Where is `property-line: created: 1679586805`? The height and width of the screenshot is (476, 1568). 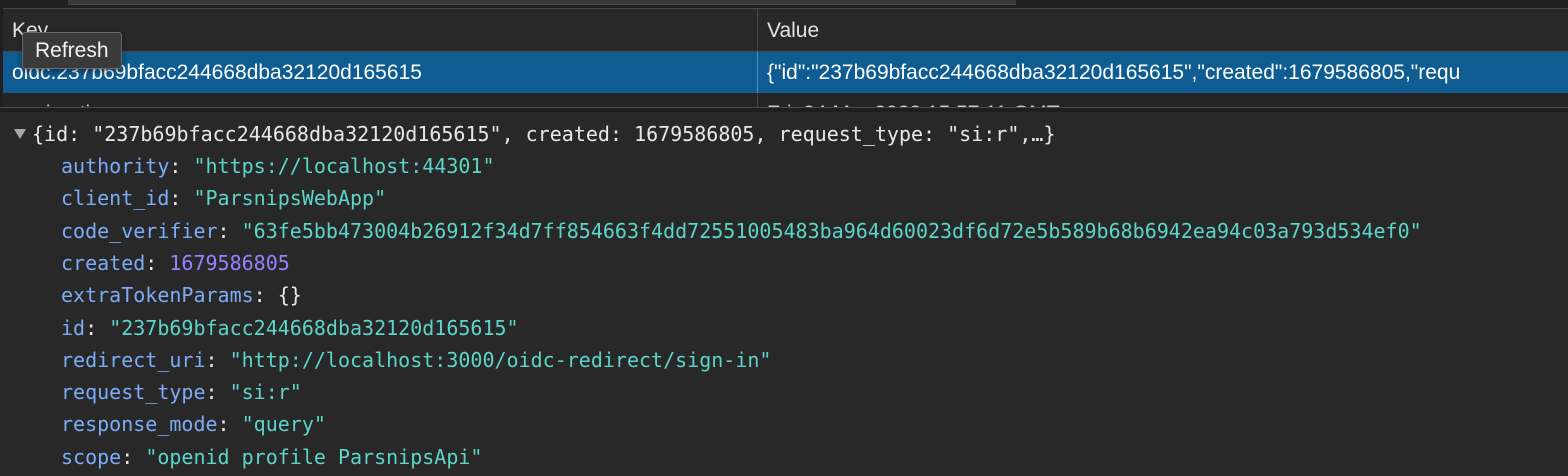
property-line: created: 1679586805 is located at coordinates (175, 263).